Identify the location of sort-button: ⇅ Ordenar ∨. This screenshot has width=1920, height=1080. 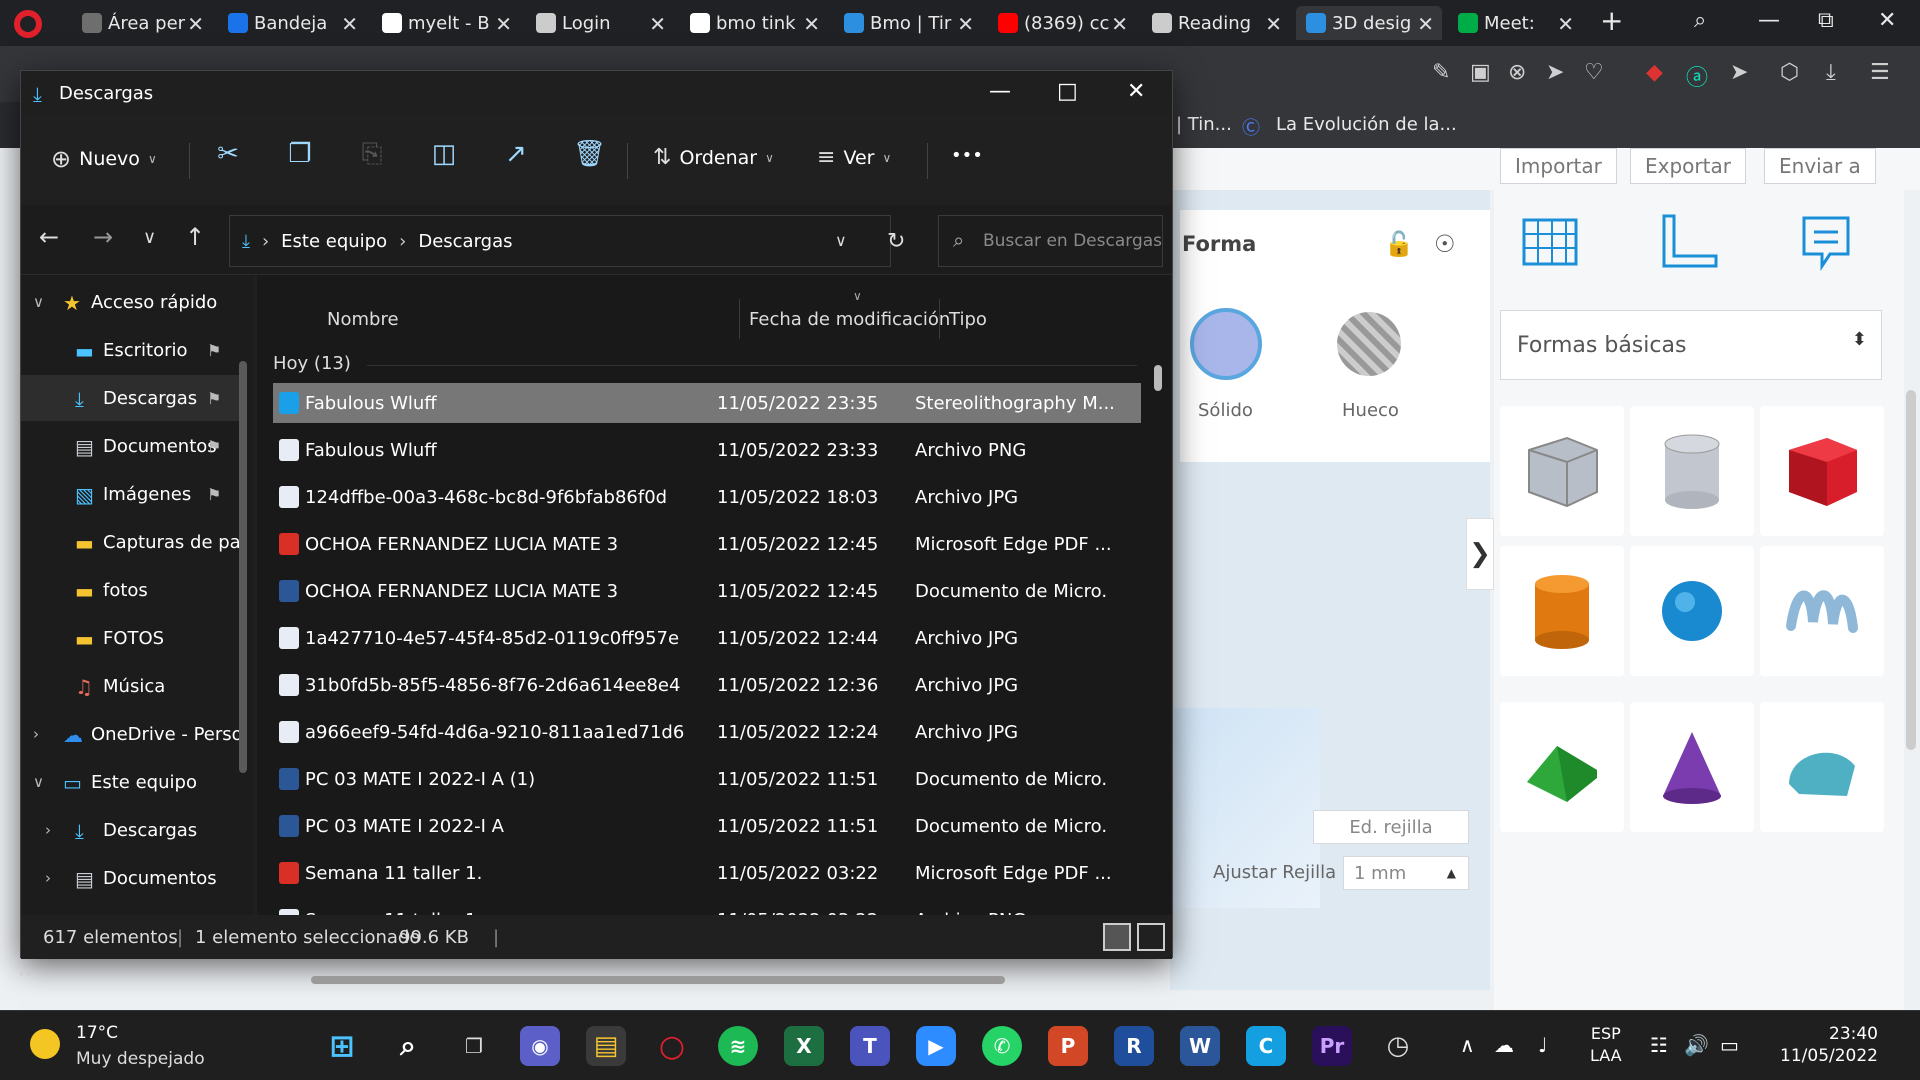
(713, 157).